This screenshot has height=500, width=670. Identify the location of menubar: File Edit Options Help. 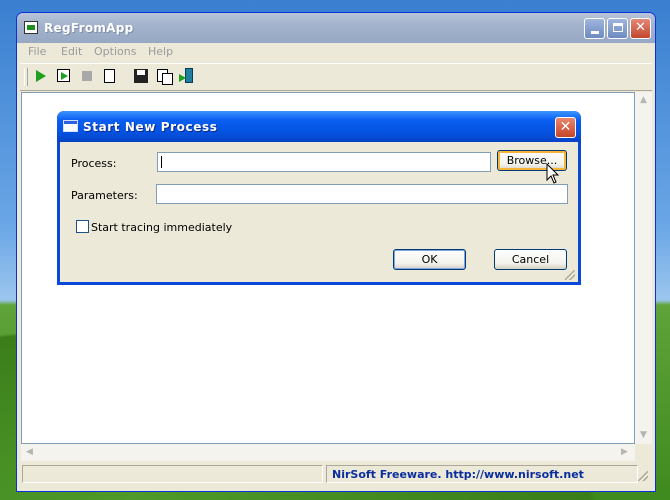
(336, 52).